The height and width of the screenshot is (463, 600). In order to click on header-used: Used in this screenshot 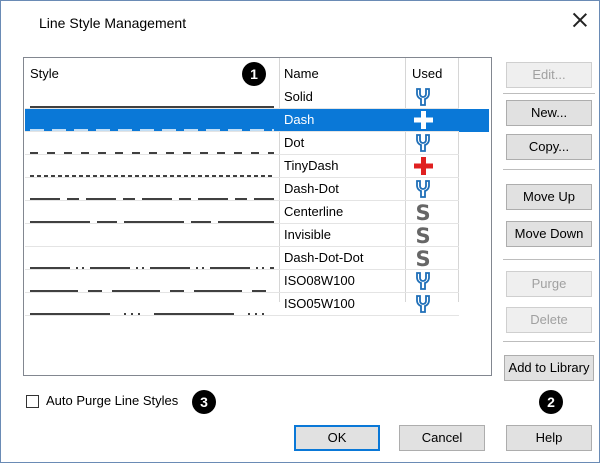, I will do `click(427, 73)`.